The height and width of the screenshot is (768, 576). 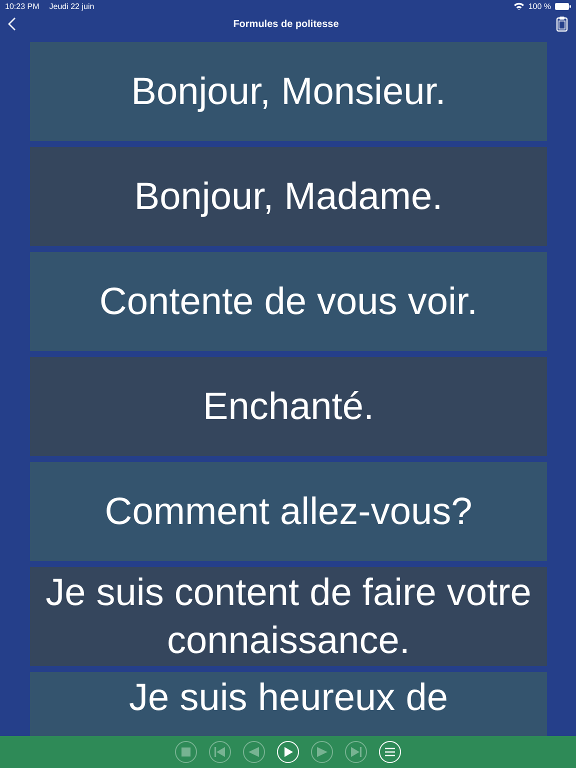 I want to click on page-title: Formules de politesse, so click(x=286, y=24).